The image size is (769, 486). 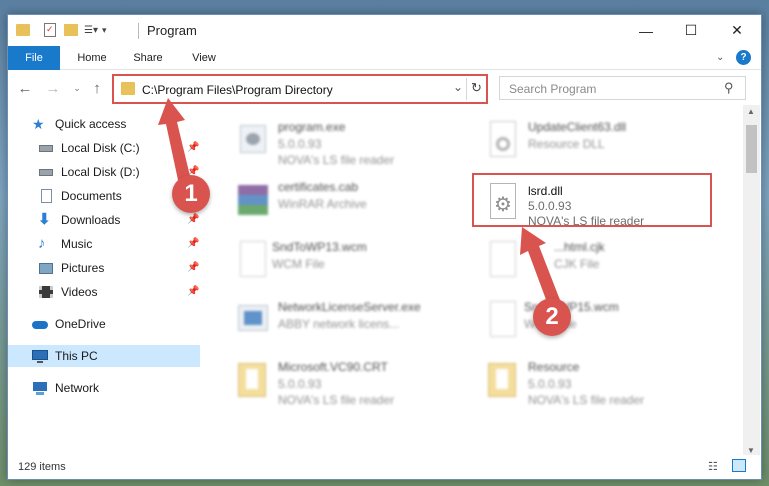 What do you see at coordinates (138, 31) in the screenshot?
I see `title-separator` at bounding box center [138, 31].